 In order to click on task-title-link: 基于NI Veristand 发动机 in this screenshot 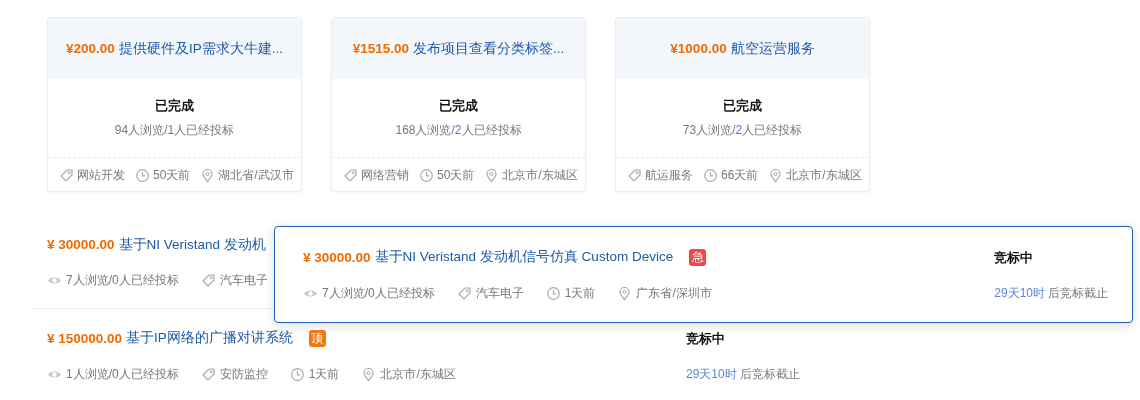, I will do `click(192, 244)`.